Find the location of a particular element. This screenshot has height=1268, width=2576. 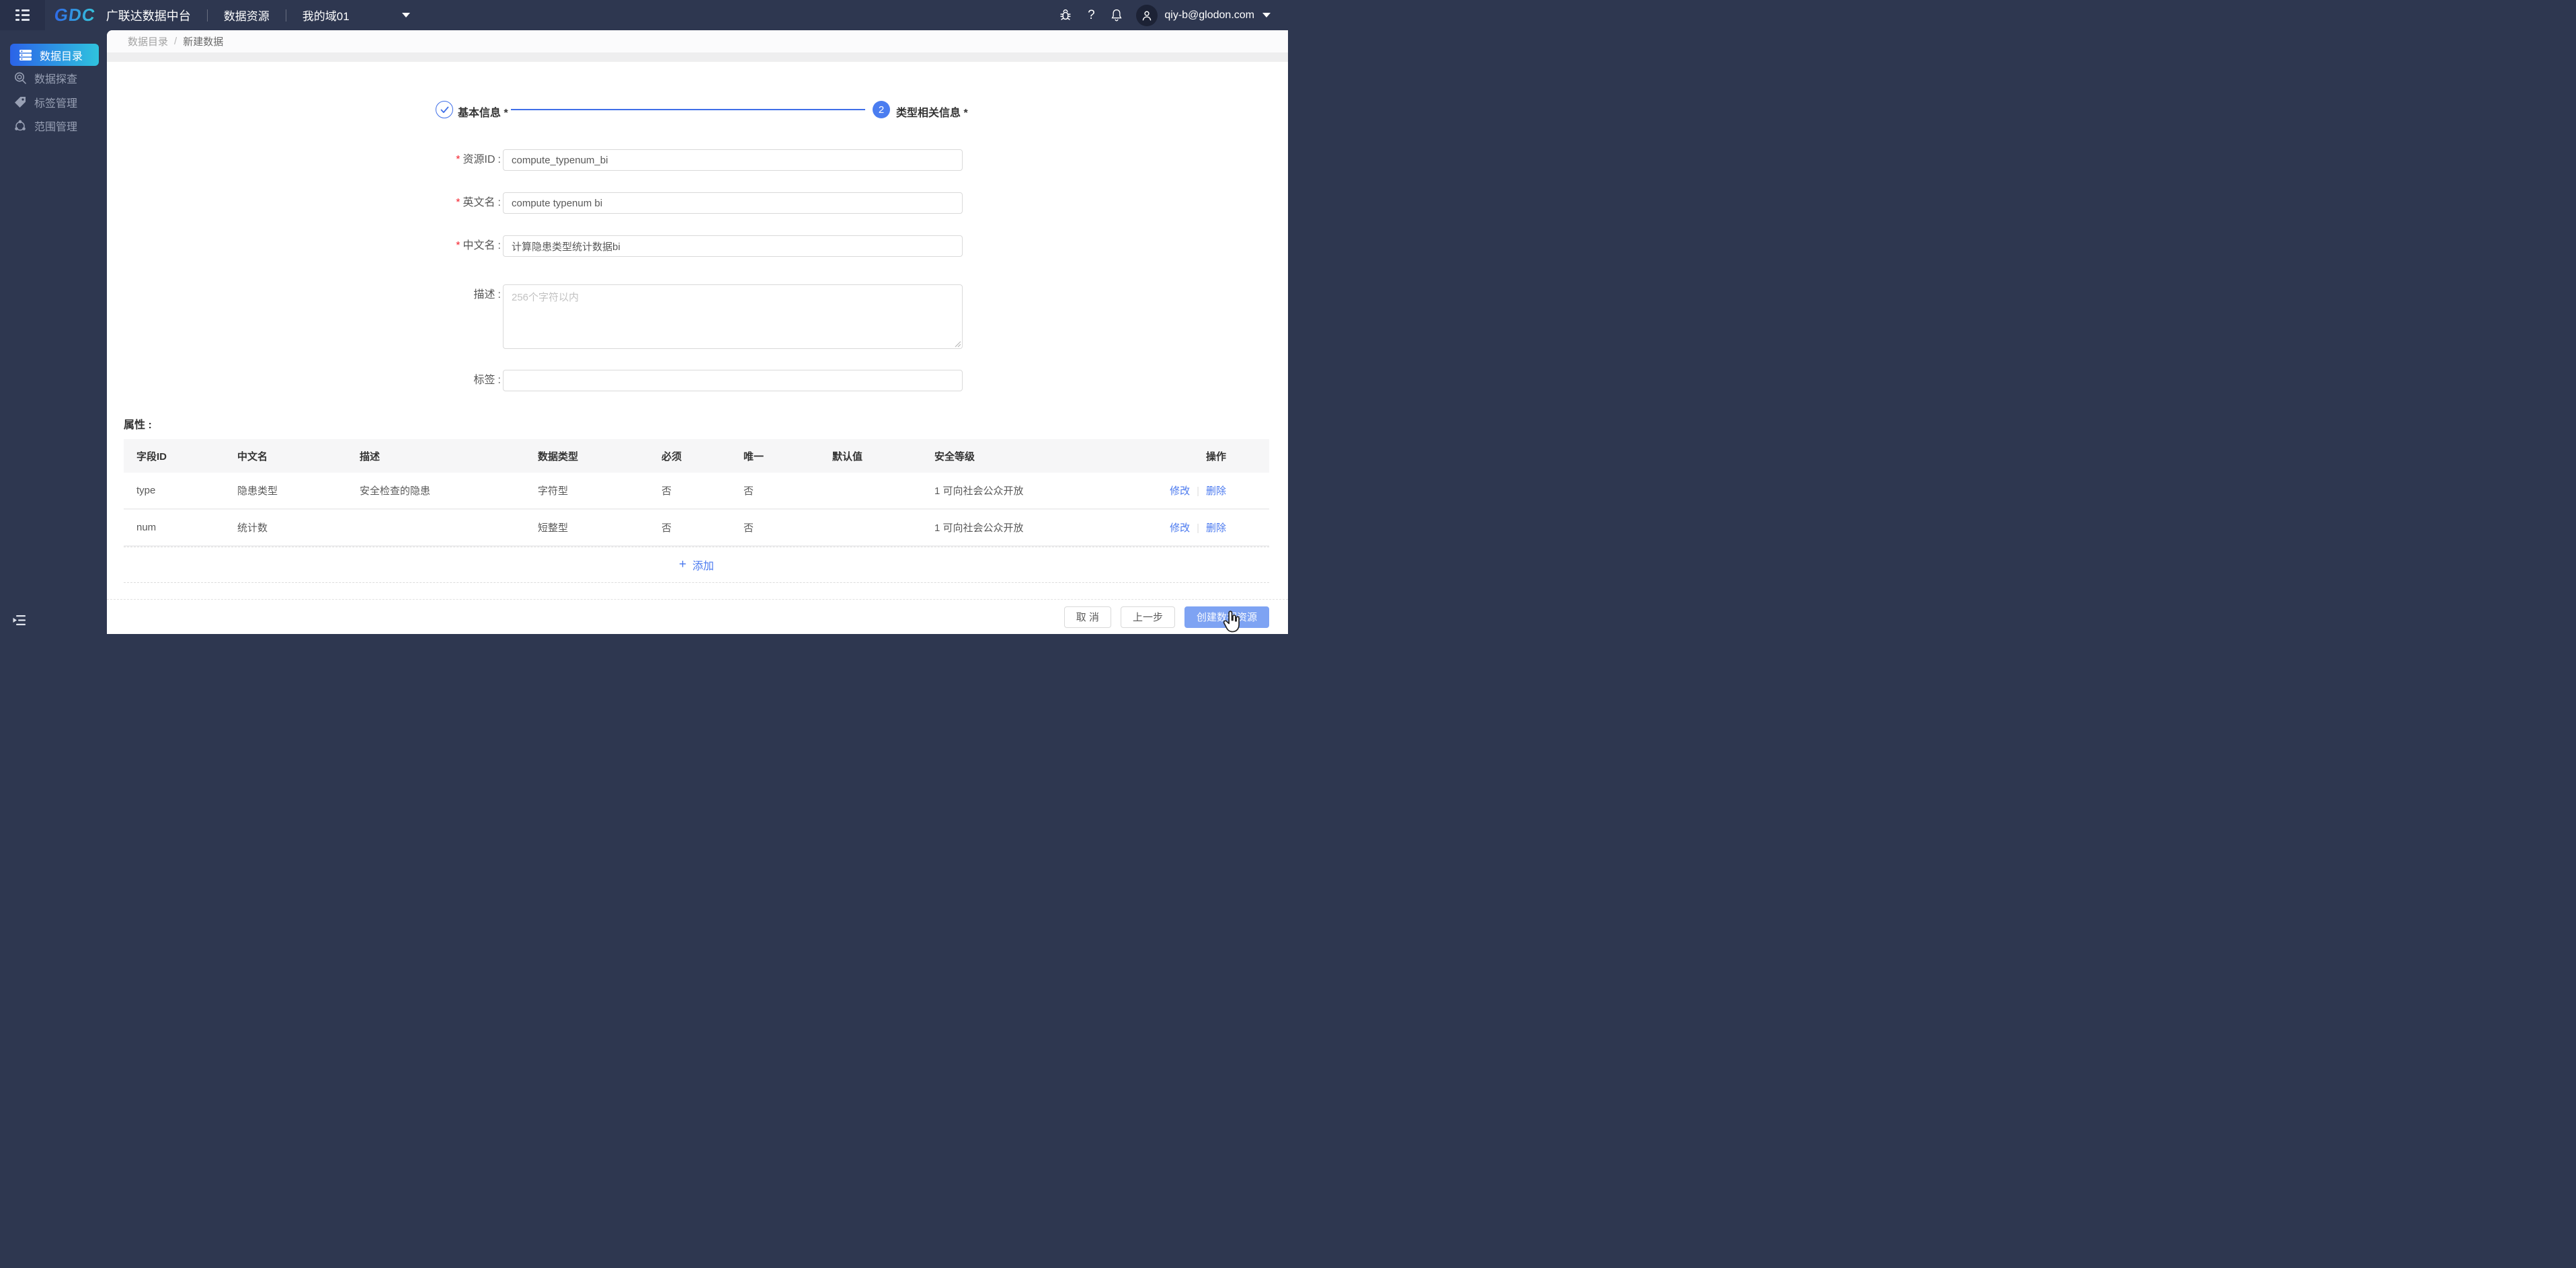

cell-chinese-name: 隐患类型 is located at coordinates (257, 491).